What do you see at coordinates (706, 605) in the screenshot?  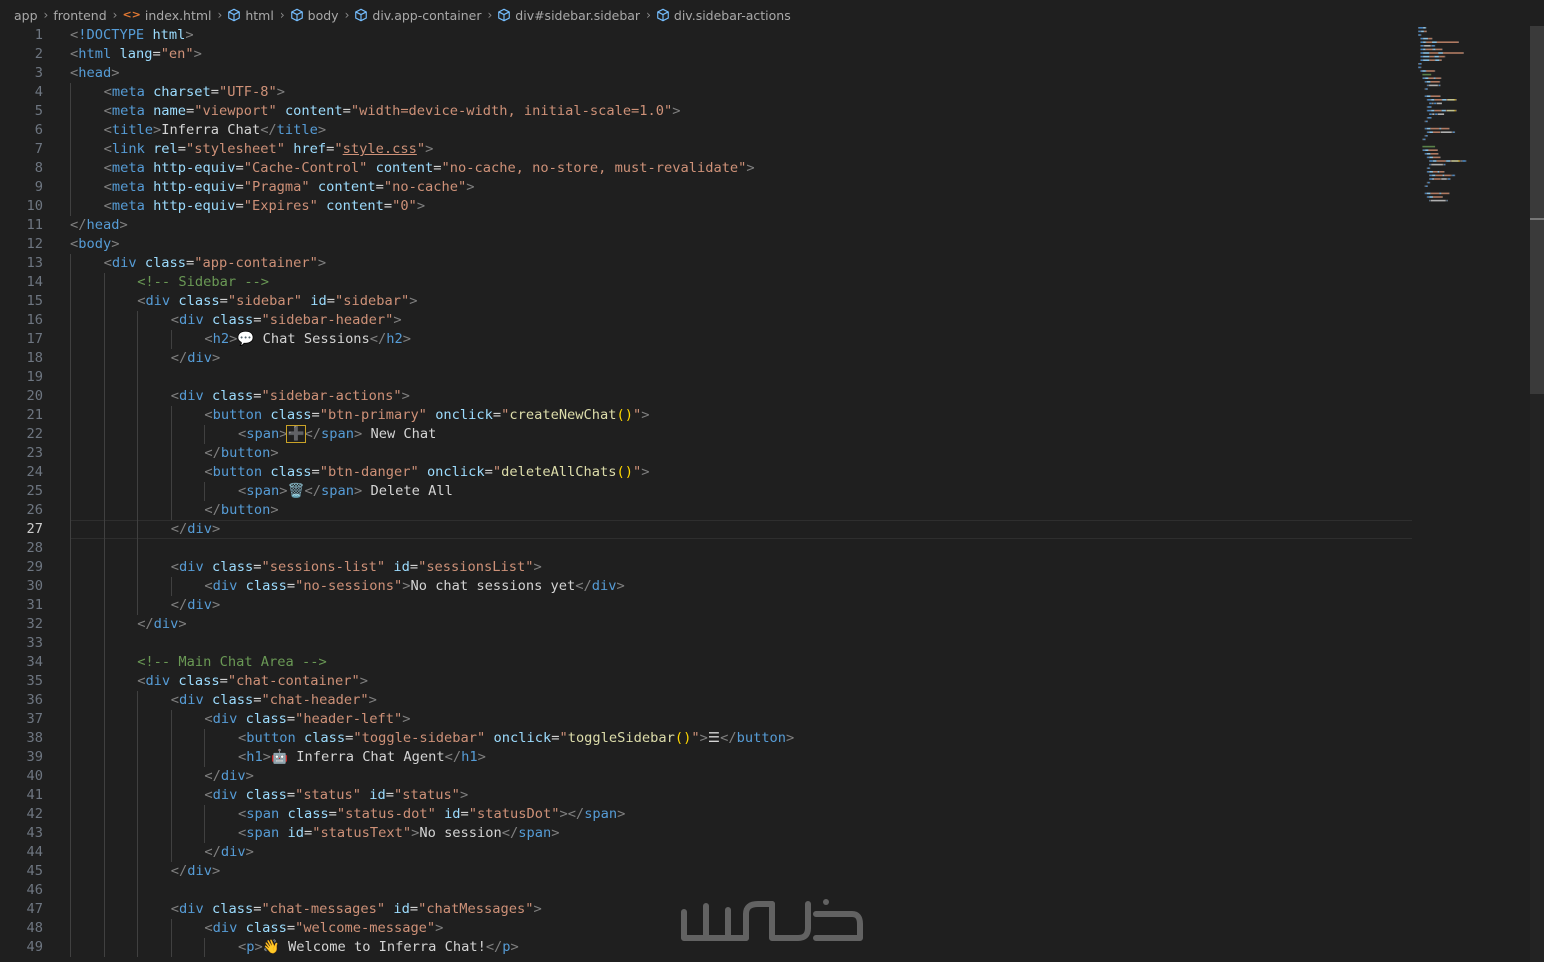 I see `code-line: 31 </div>` at bounding box center [706, 605].